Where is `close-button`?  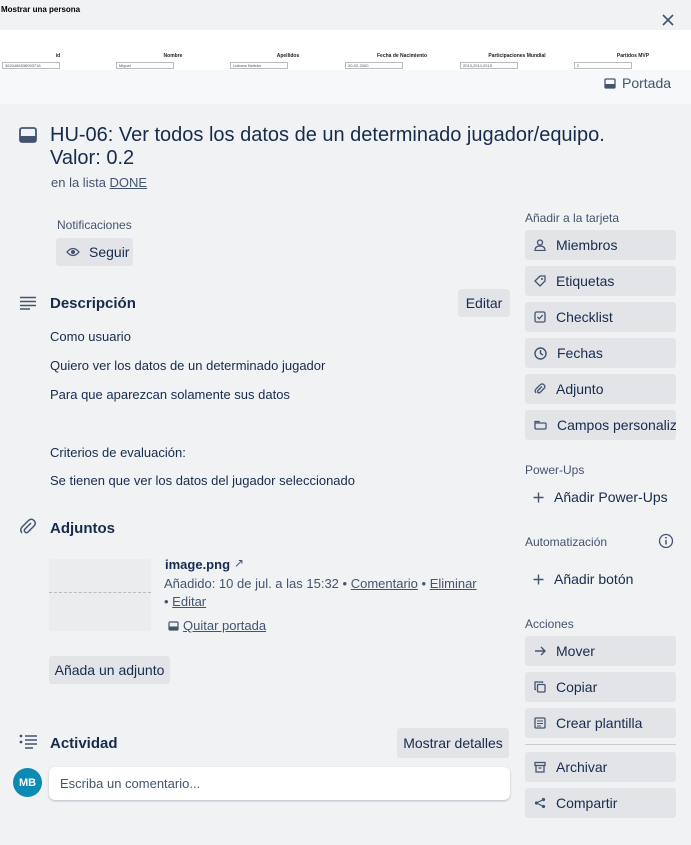
close-button is located at coordinates (668, 20).